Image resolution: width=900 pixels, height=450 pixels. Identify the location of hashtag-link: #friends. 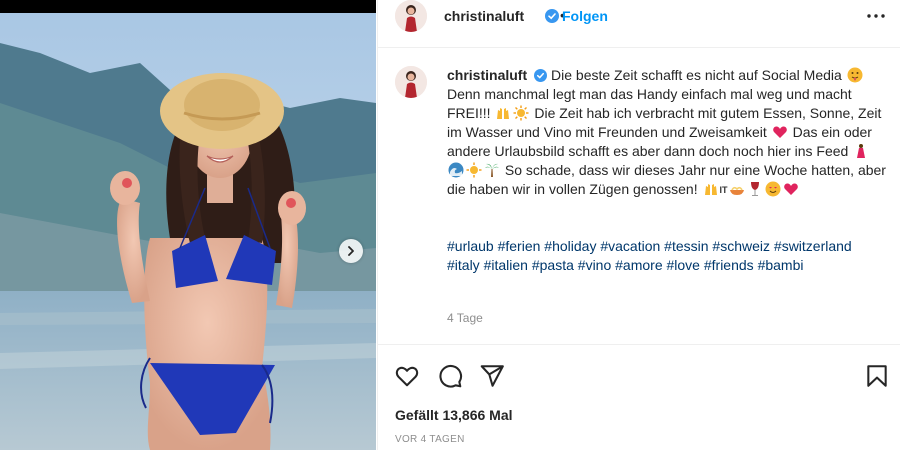
(729, 265).